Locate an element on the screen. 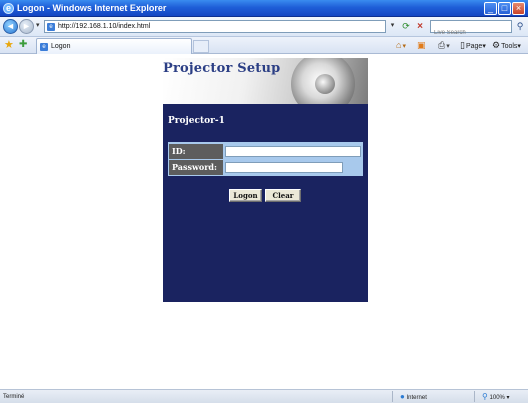  device-name: Projector-1 is located at coordinates (196, 121).